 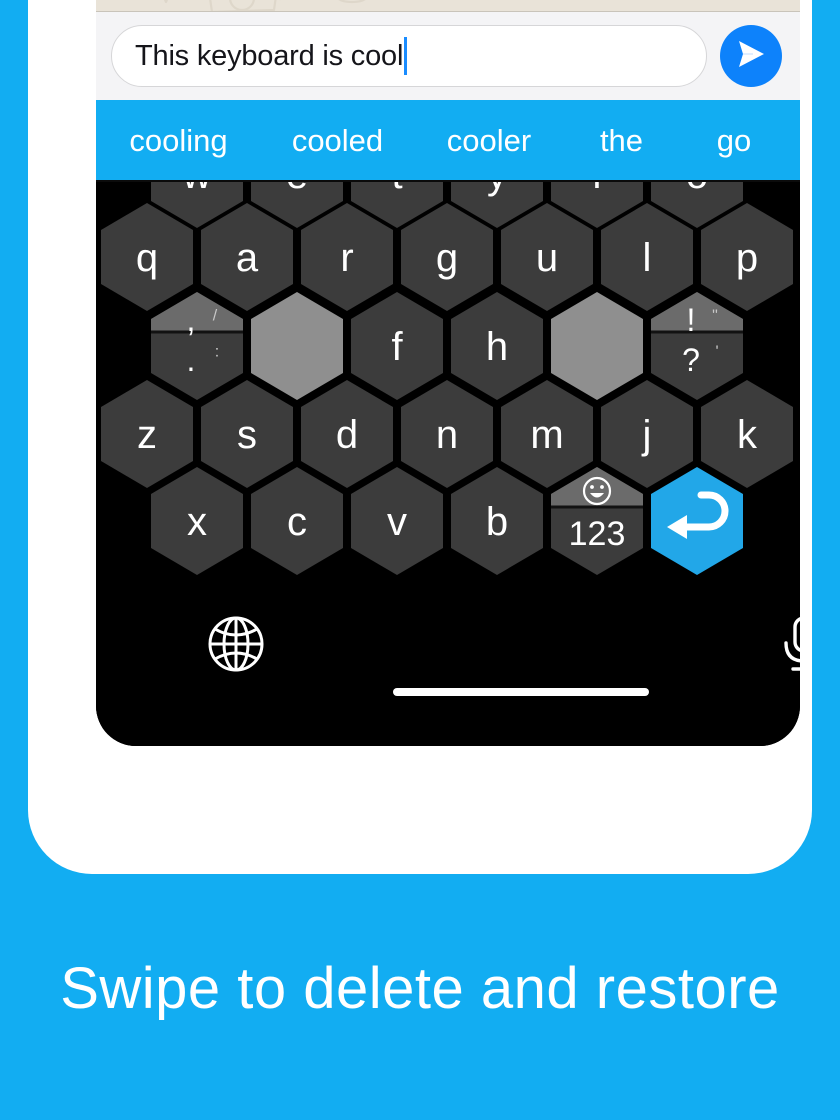 What do you see at coordinates (396, 189) in the screenshot?
I see `key-t-label: t` at bounding box center [396, 189].